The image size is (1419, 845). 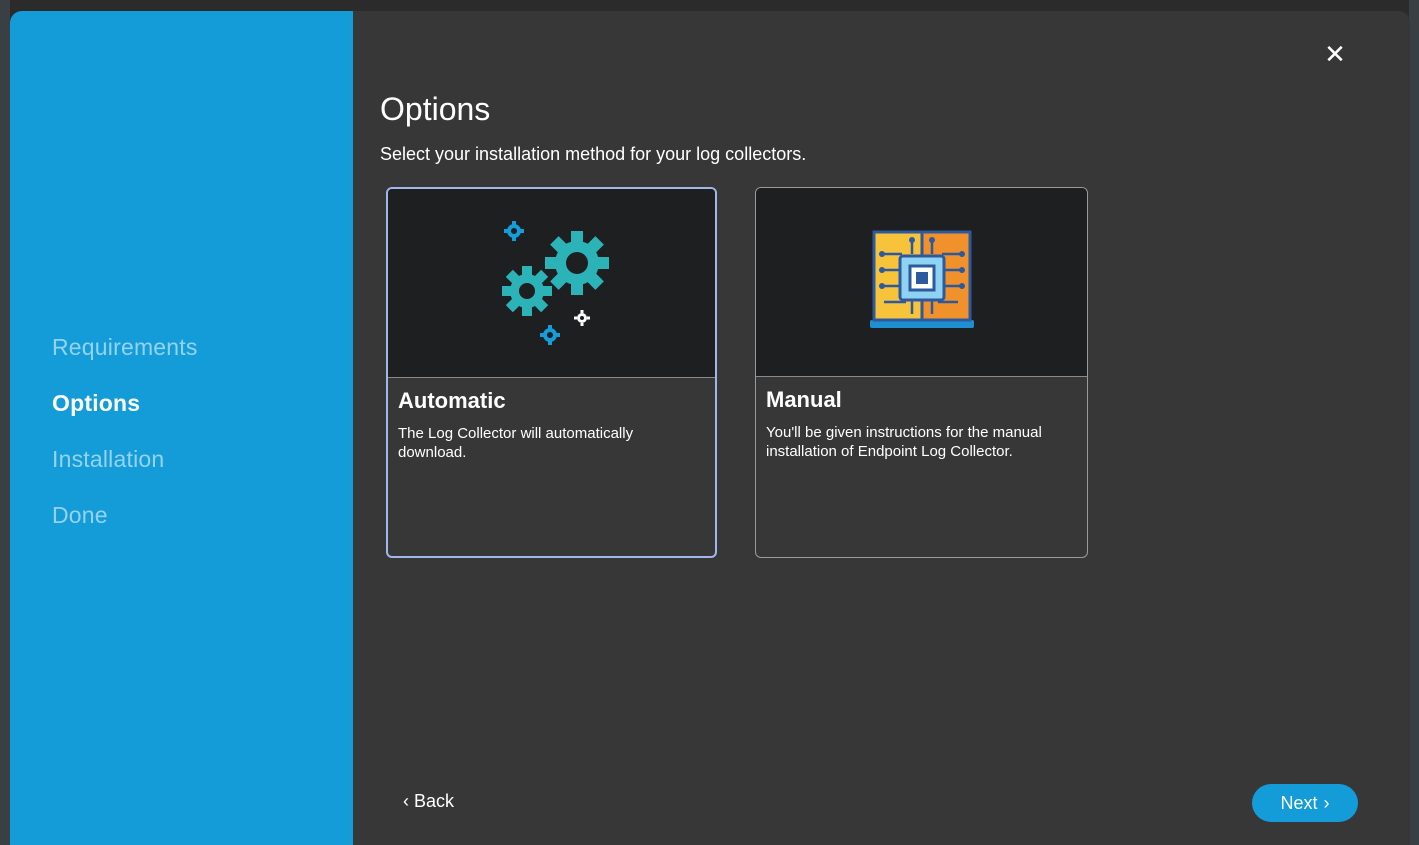 What do you see at coordinates (108, 459) in the screenshot?
I see `step-installation: Installation` at bounding box center [108, 459].